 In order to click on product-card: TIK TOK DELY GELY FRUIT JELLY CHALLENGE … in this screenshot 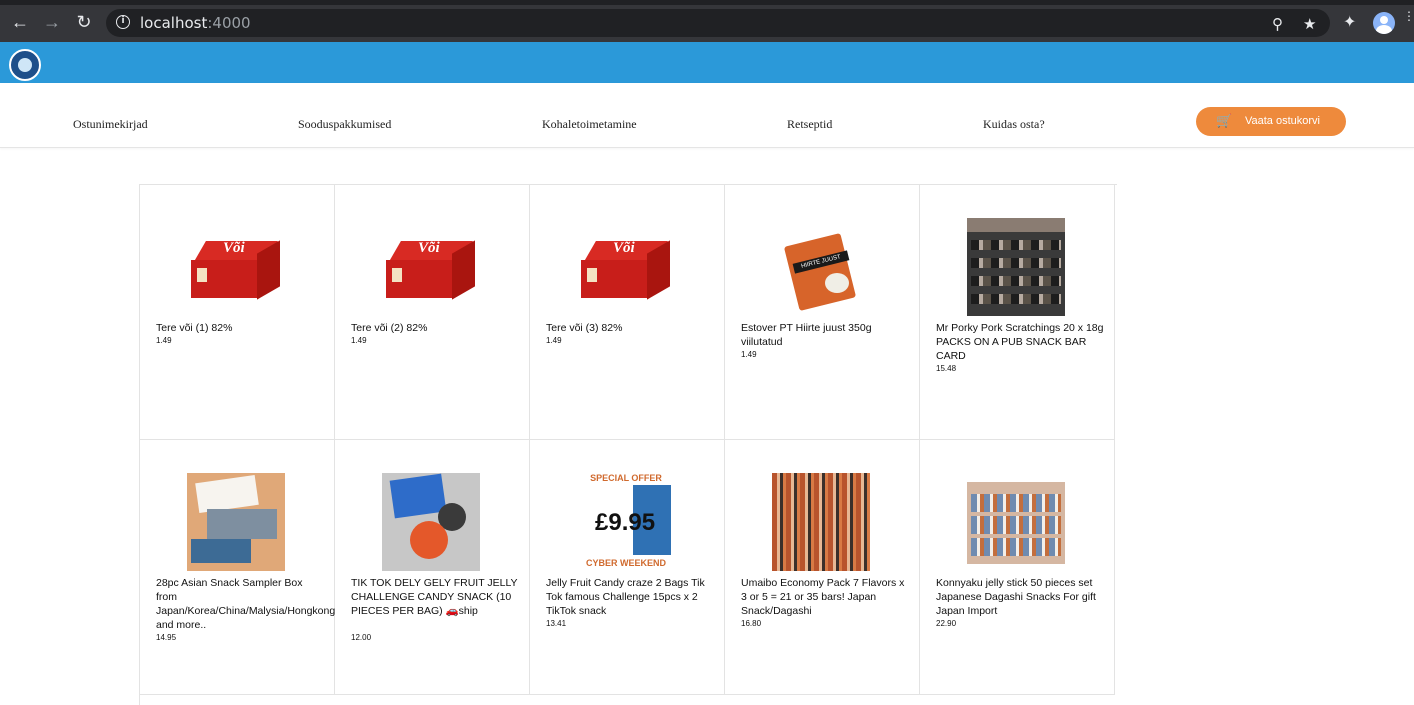, I will do `click(432, 567)`.